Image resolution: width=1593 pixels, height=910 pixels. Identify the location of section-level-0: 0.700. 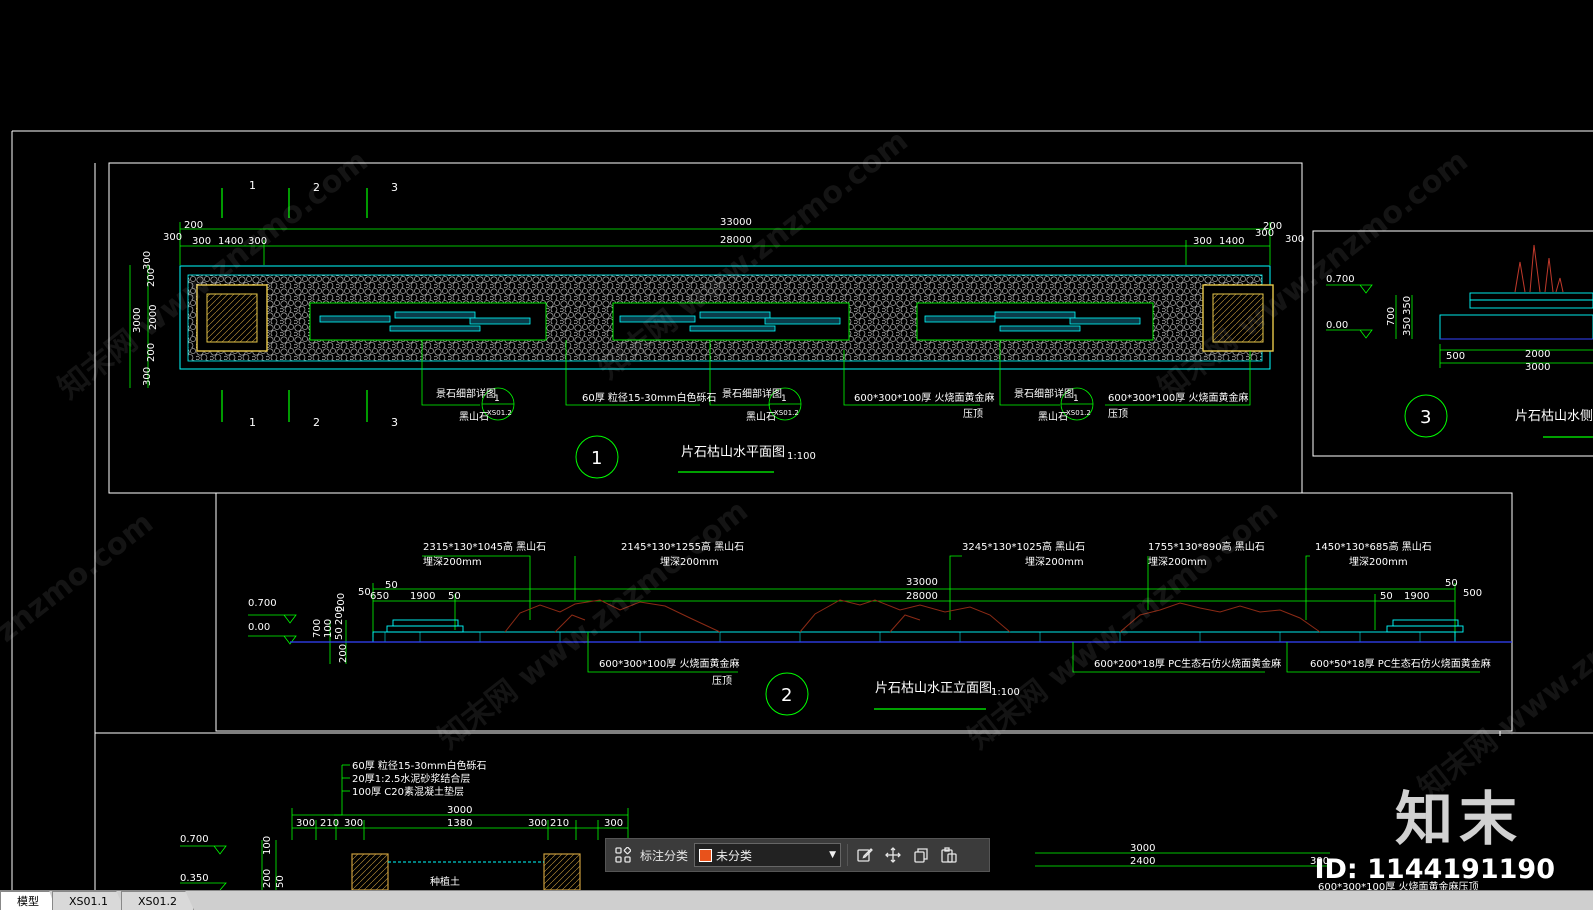
(194, 839).